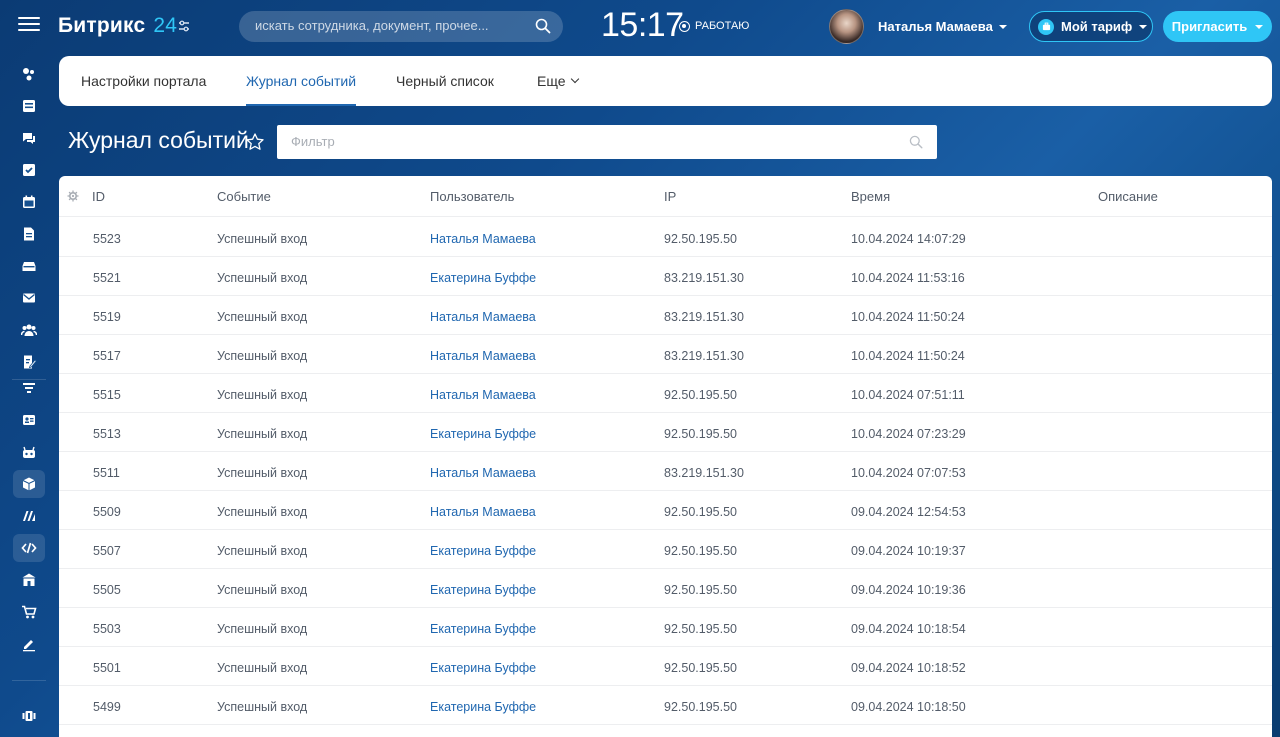 The height and width of the screenshot is (737, 1280). I want to click on tab-blacklist: Черный список, so click(445, 81).